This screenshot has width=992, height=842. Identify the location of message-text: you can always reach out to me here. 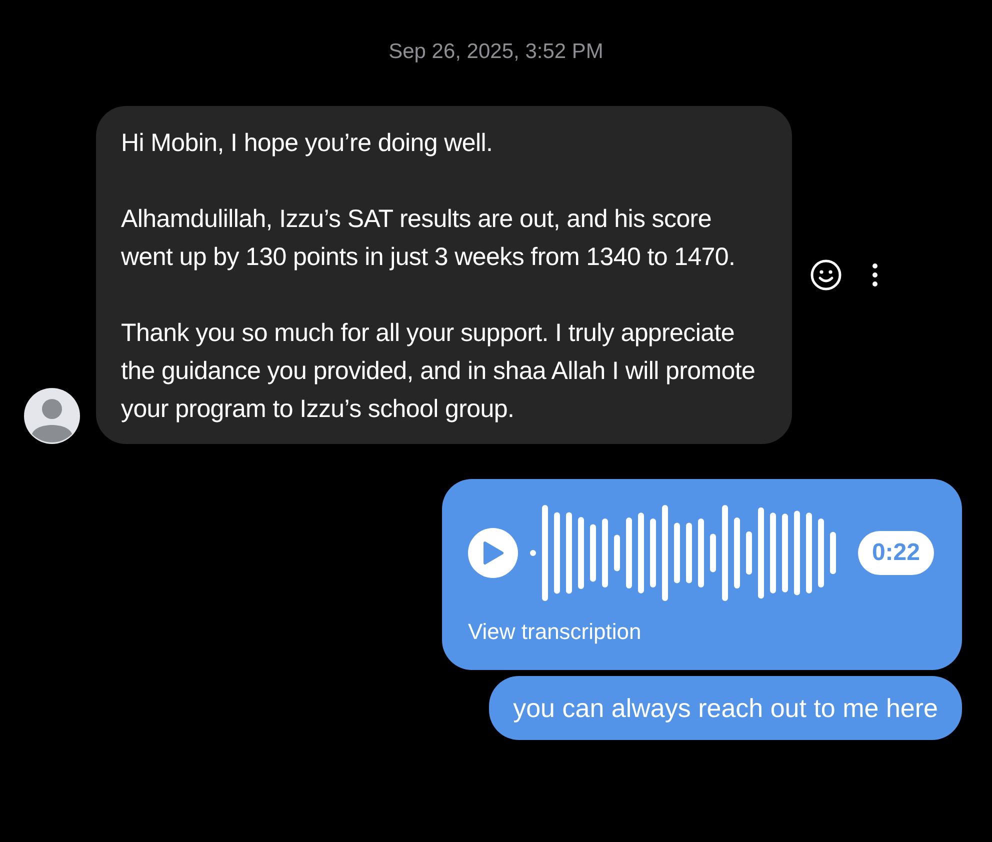
(725, 708).